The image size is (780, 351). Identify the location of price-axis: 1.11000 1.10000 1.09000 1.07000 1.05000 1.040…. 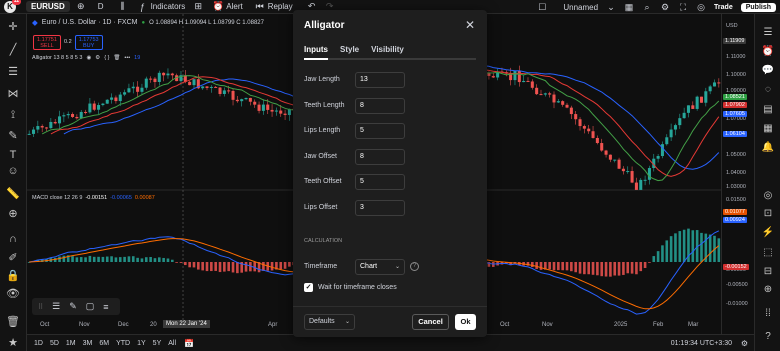
(737, 174).